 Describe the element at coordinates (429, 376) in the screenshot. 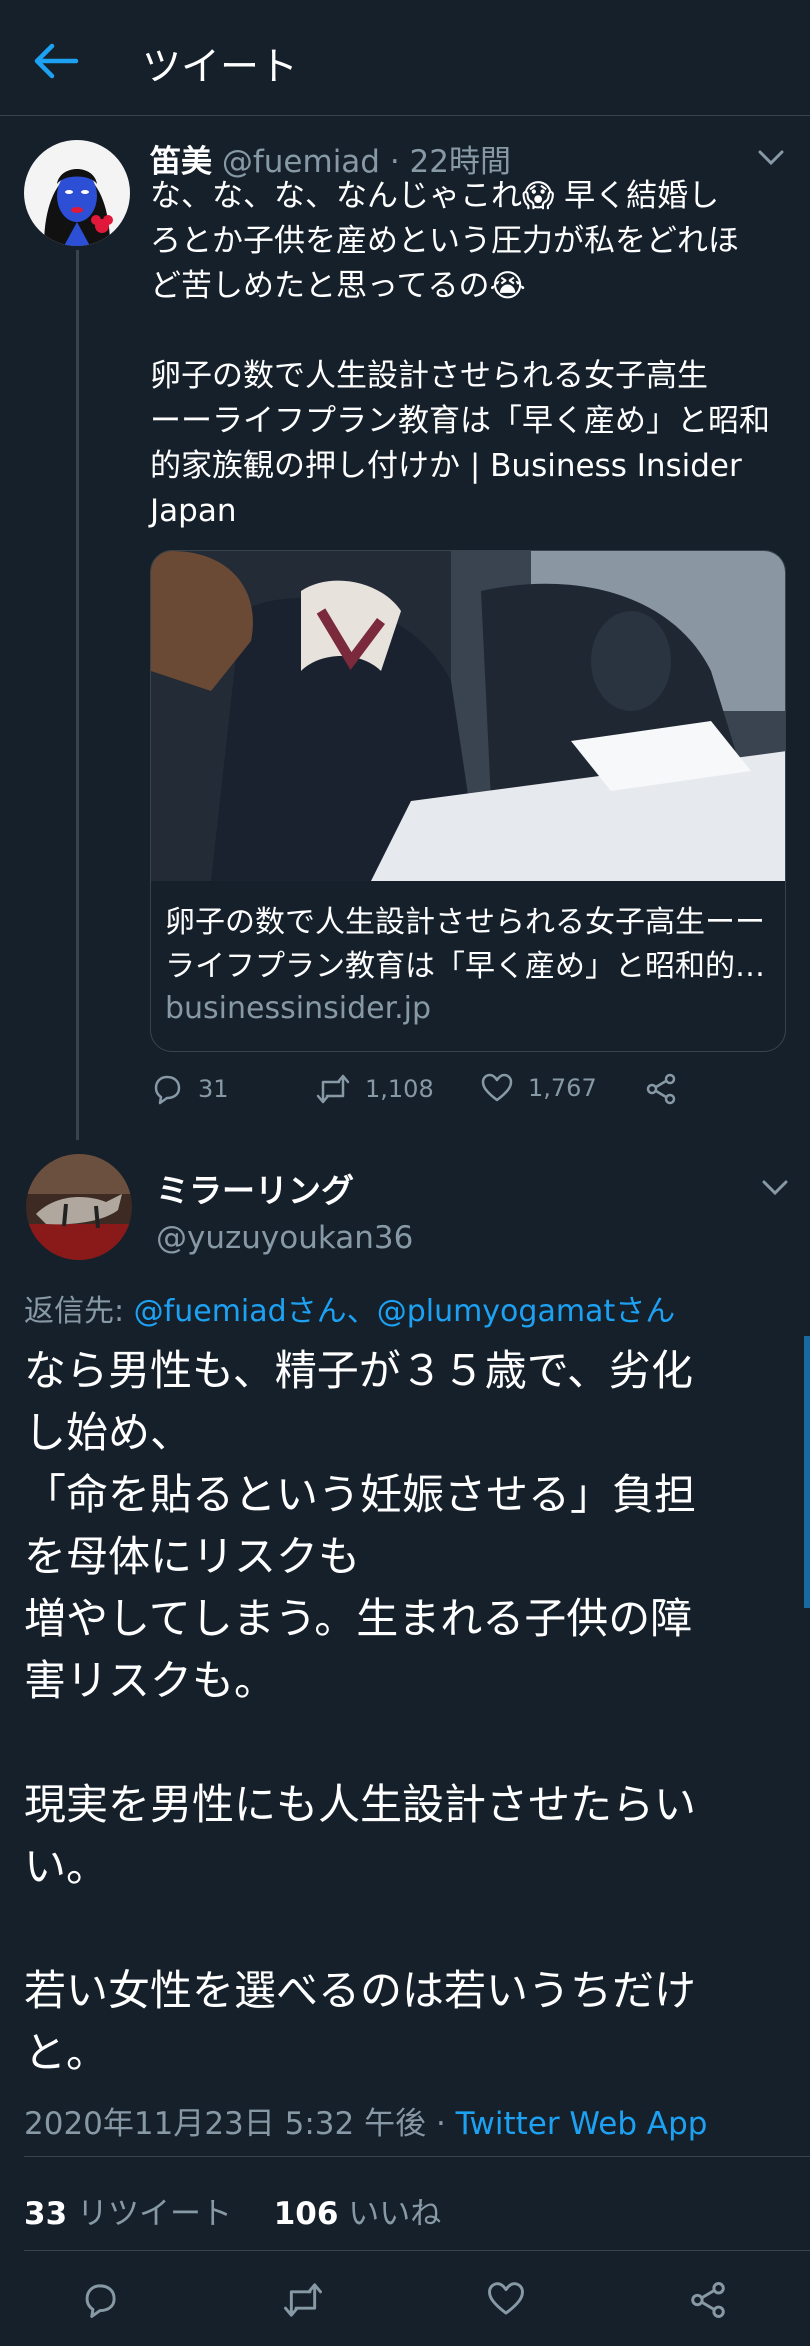

I see `tweet1-text-line: 卵子の数で人生設計させられる女子高生` at that location.